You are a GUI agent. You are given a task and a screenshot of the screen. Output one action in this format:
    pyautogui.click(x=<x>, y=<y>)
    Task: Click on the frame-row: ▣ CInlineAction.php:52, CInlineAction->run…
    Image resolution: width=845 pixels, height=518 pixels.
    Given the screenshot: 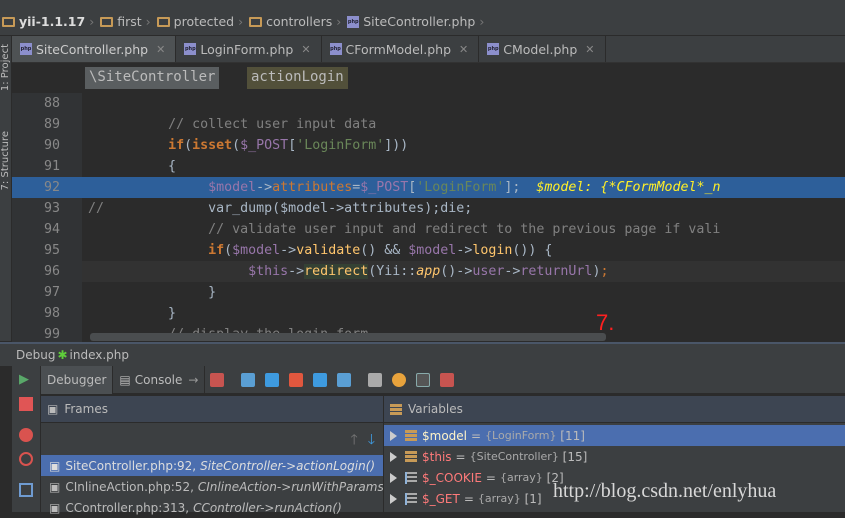 What is the action you would take?
    pyautogui.click(x=212, y=486)
    